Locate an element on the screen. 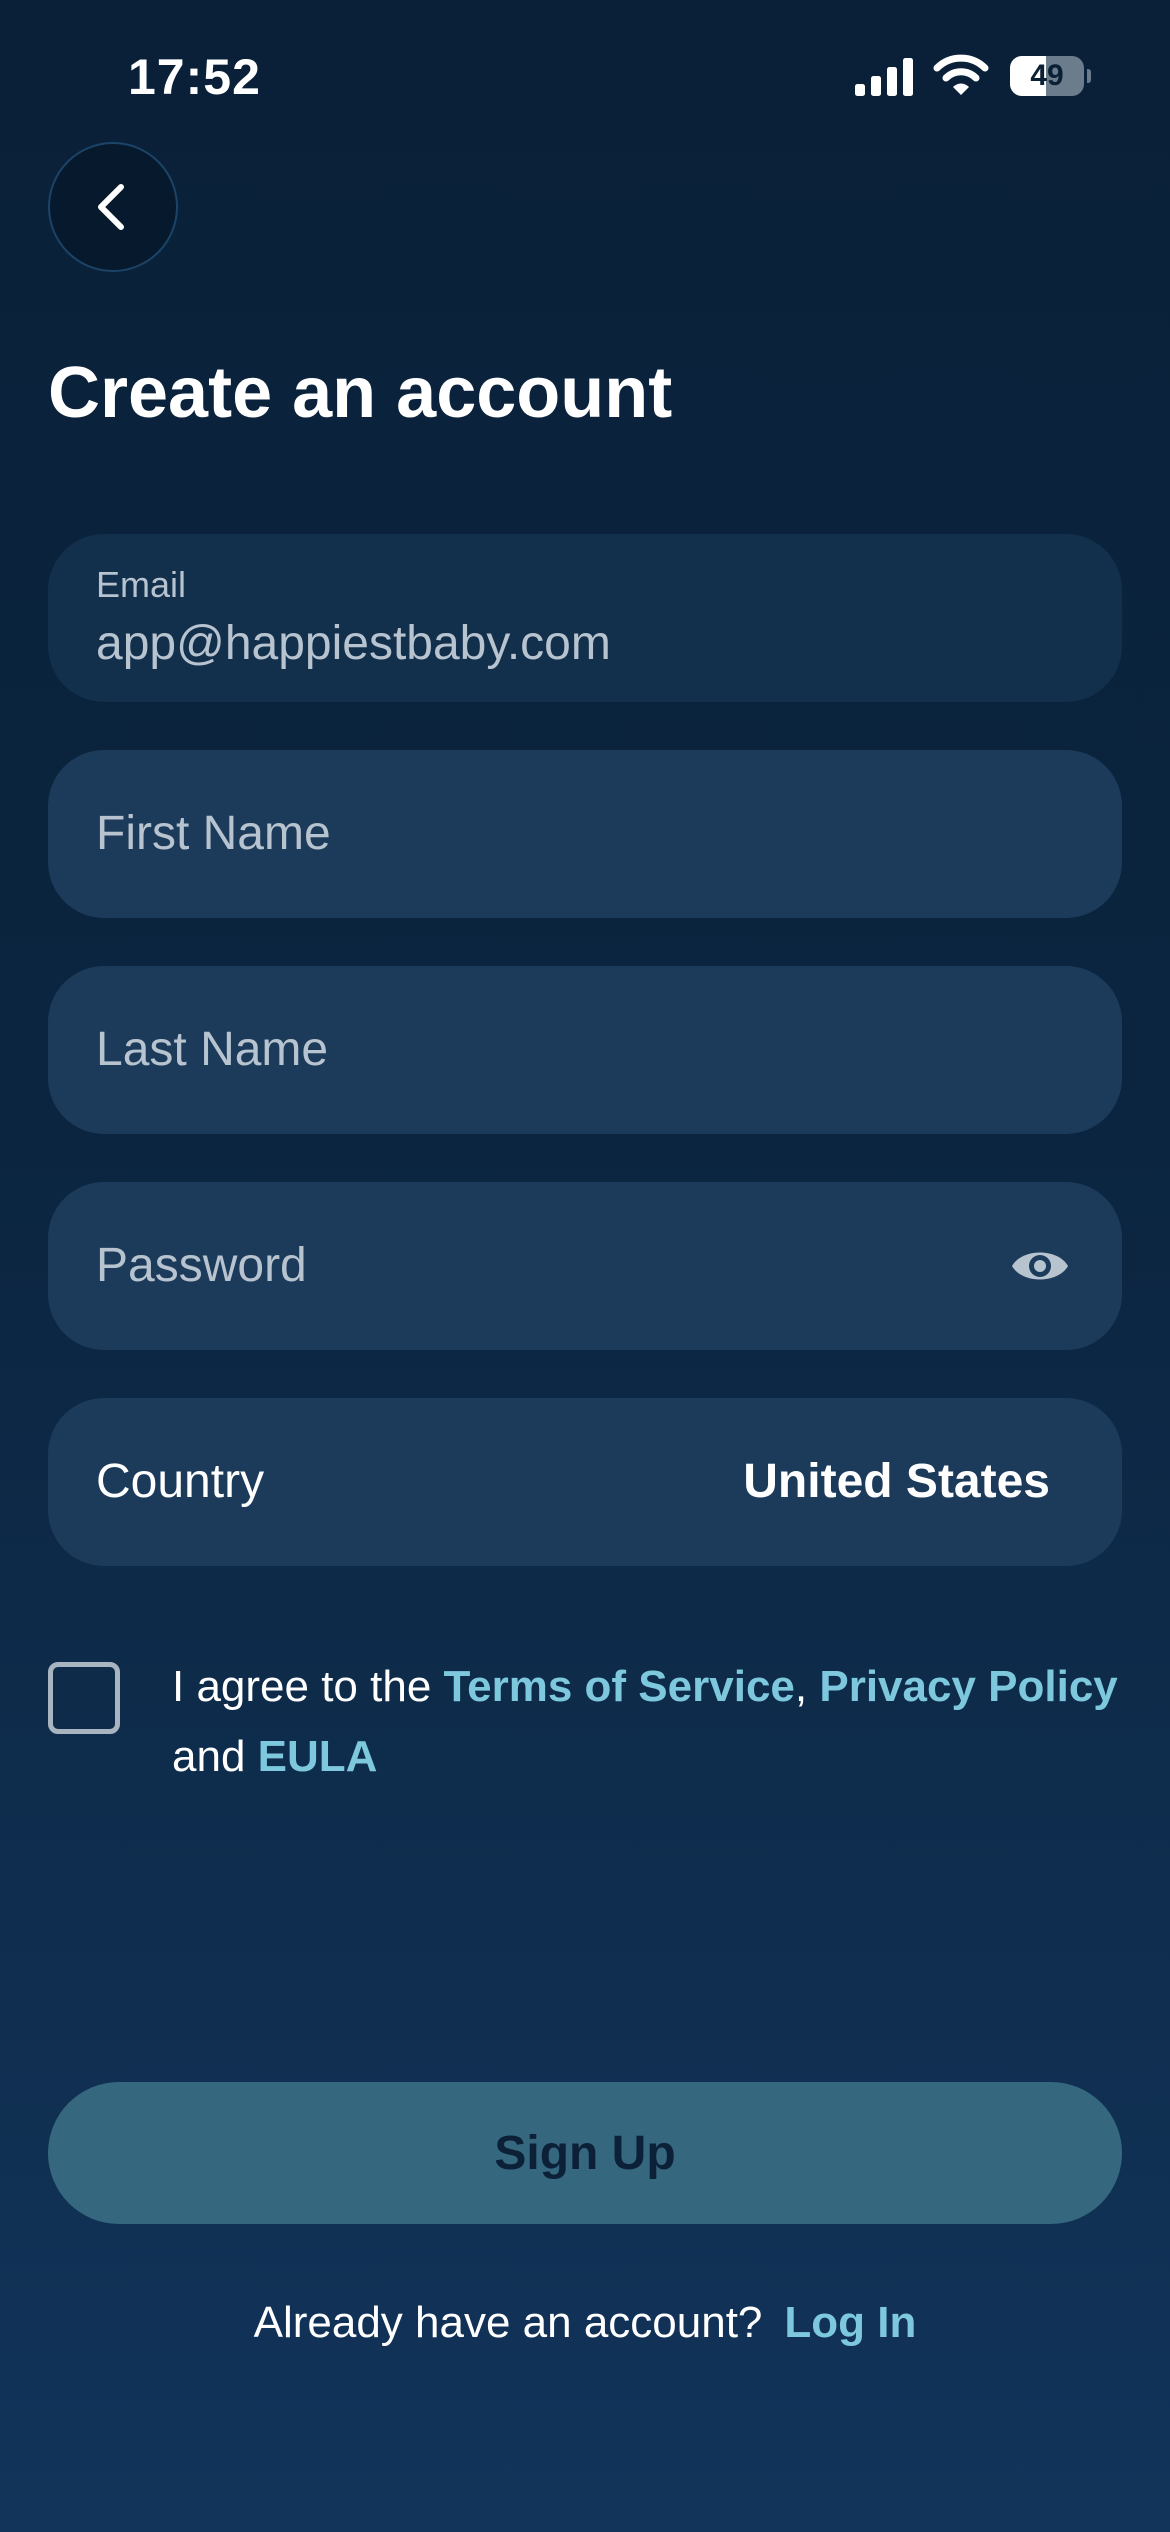 The width and height of the screenshot is (1170, 2532). sign-up-button: Sign Up is located at coordinates (585, 2153).